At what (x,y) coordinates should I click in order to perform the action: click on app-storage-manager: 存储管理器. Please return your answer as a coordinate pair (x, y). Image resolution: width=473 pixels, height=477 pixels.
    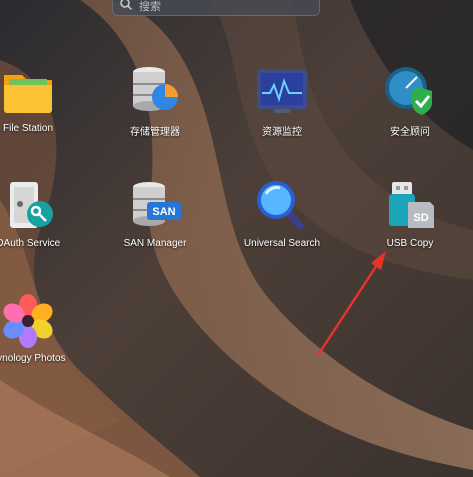
    Looking at the image, I should click on (155, 100).